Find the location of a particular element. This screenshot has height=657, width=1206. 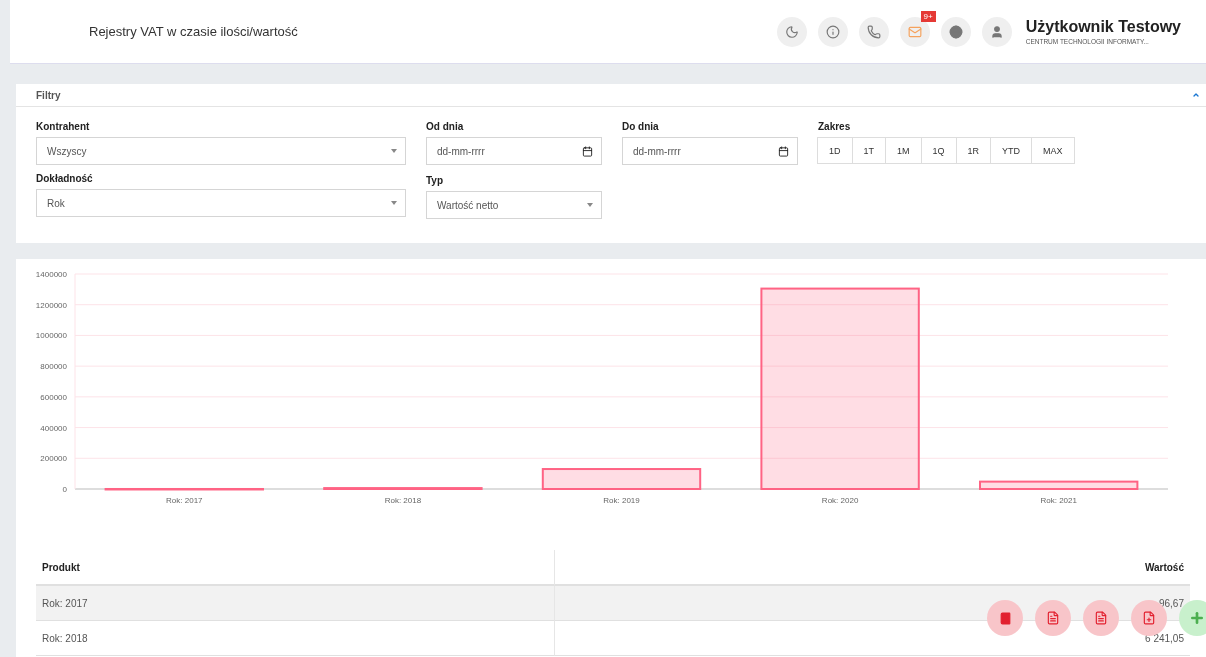

collapse-icon is located at coordinates (1196, 95).